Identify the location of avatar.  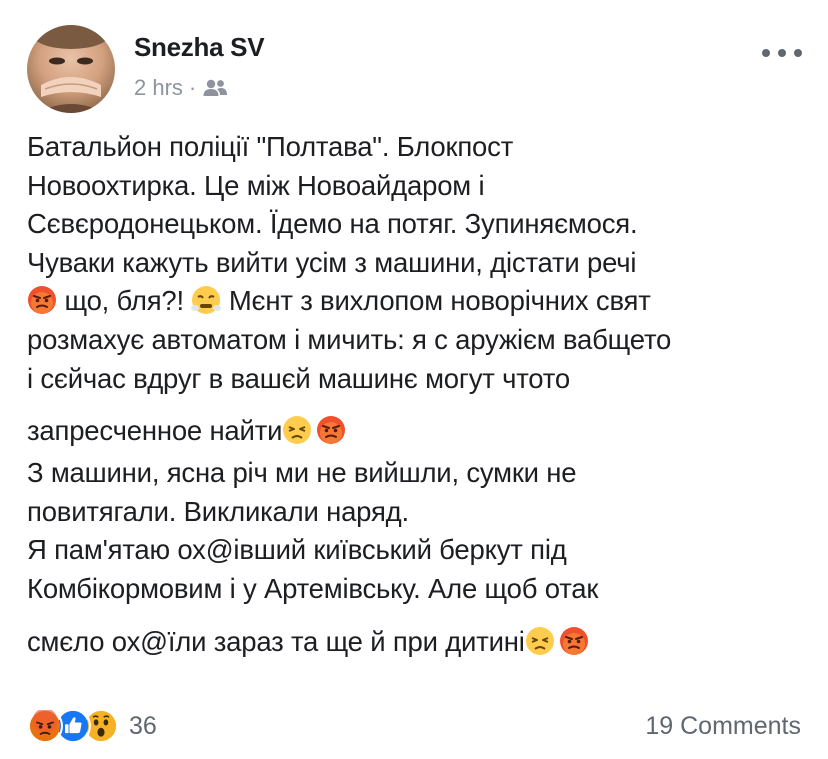
(71, 69).